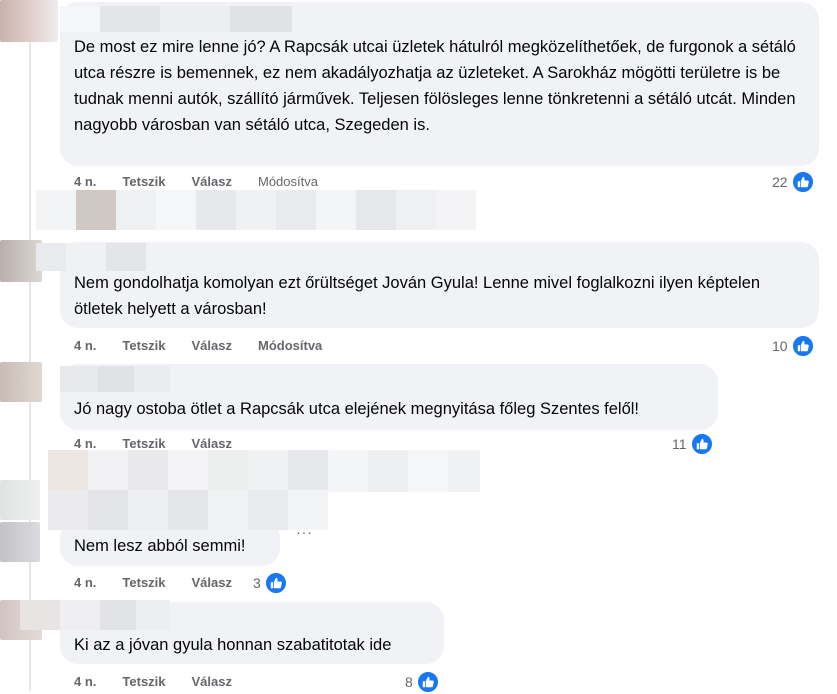 The width and height of the screenshot is (837, 694). What do you see at coordinates (304, 532) in the screenshot?
I see `more-options-icon: ···` at bounding box center [304, 532].